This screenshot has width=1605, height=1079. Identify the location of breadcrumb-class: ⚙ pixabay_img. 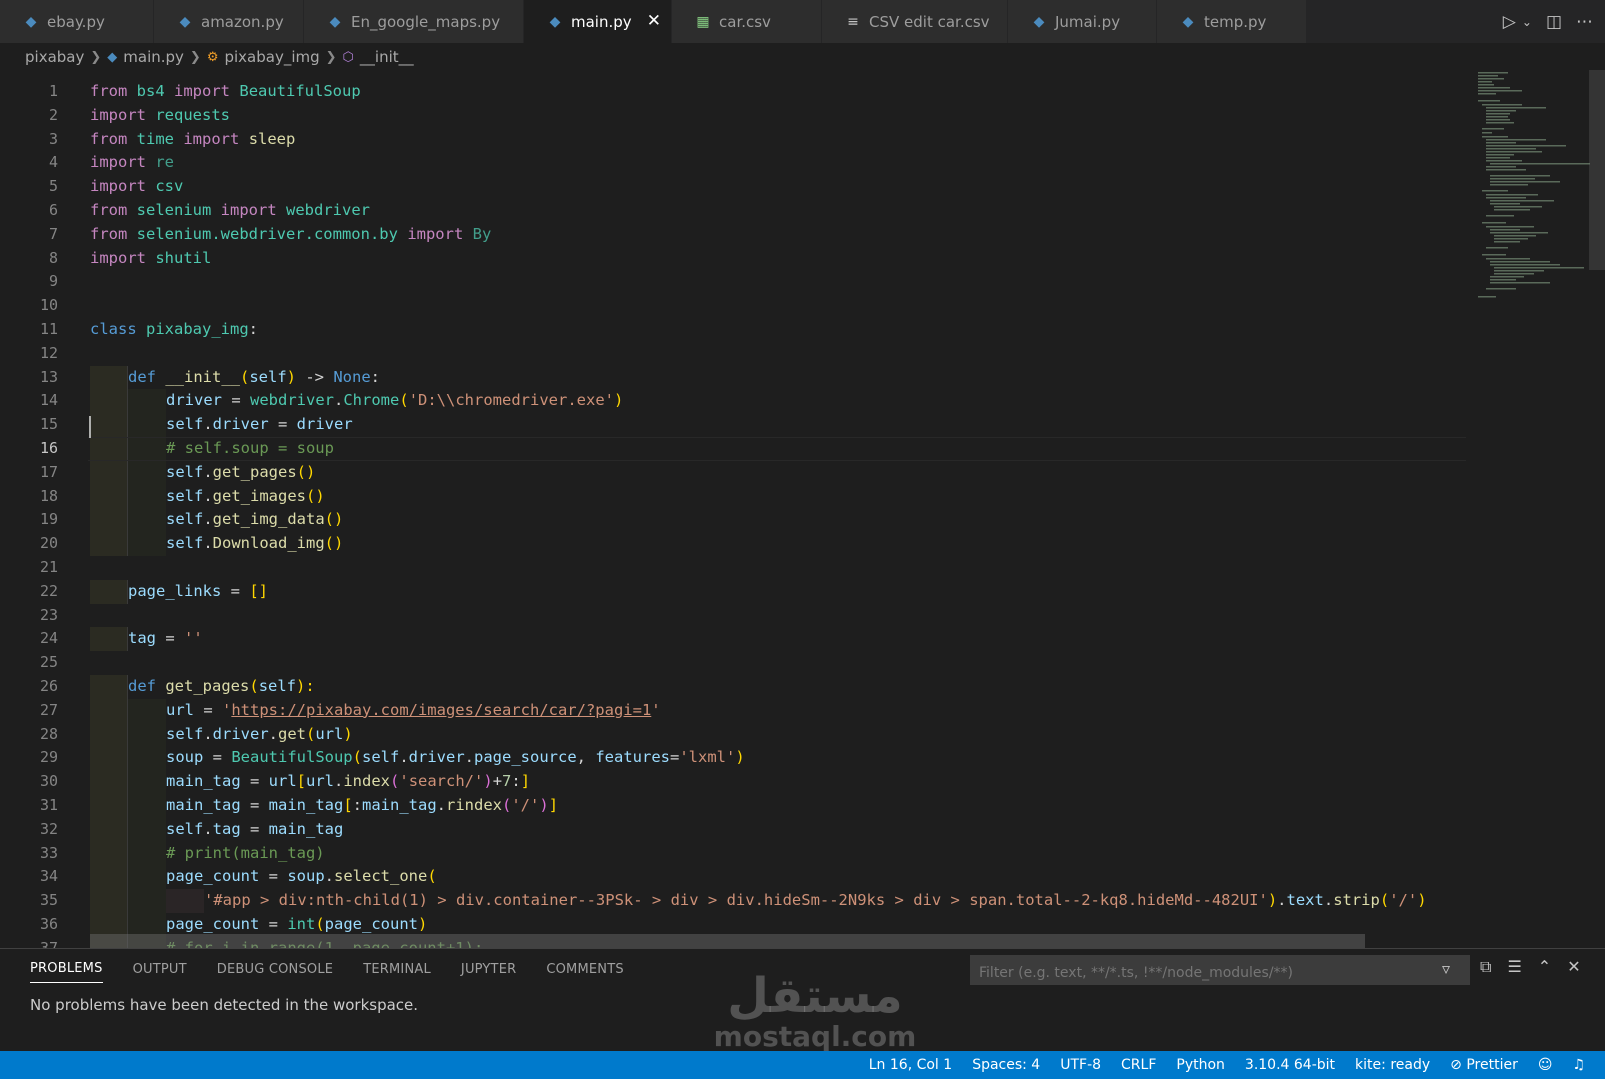
(263, 57).